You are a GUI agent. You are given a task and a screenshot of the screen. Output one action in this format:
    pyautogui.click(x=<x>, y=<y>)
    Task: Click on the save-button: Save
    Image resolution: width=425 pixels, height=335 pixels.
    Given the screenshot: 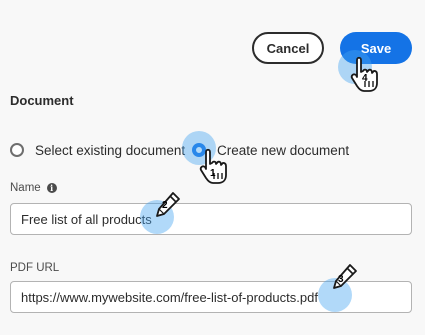 What is the action you would take?
    pyautogui.click(x=376, y=48)
    